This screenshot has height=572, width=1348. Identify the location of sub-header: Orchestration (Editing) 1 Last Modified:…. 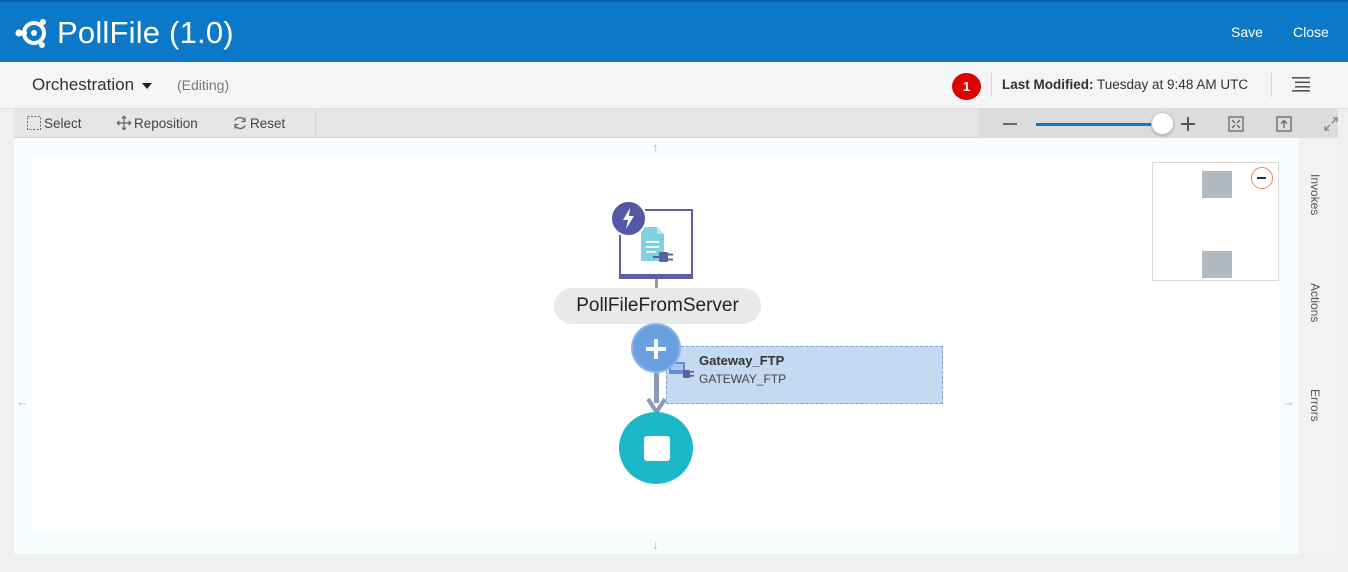
(674, 85).